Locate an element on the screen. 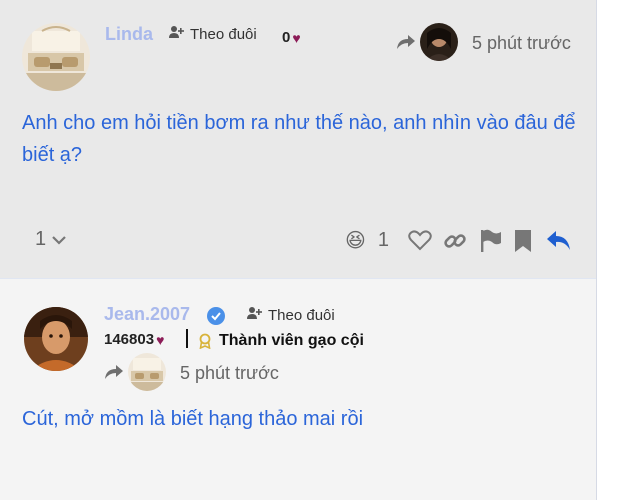  replies-count: 1 is located at coordinates (41, 239).